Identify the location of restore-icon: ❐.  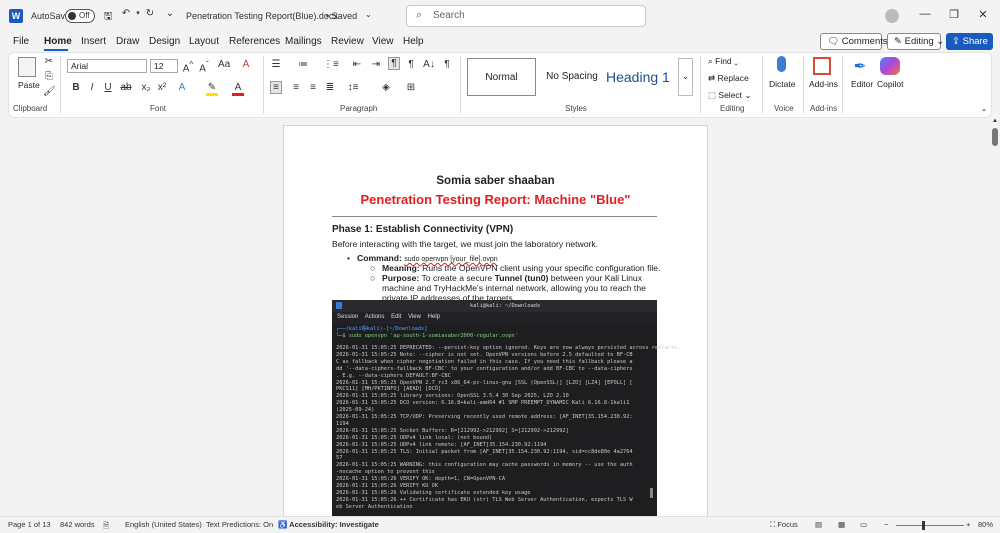
(954, 14).